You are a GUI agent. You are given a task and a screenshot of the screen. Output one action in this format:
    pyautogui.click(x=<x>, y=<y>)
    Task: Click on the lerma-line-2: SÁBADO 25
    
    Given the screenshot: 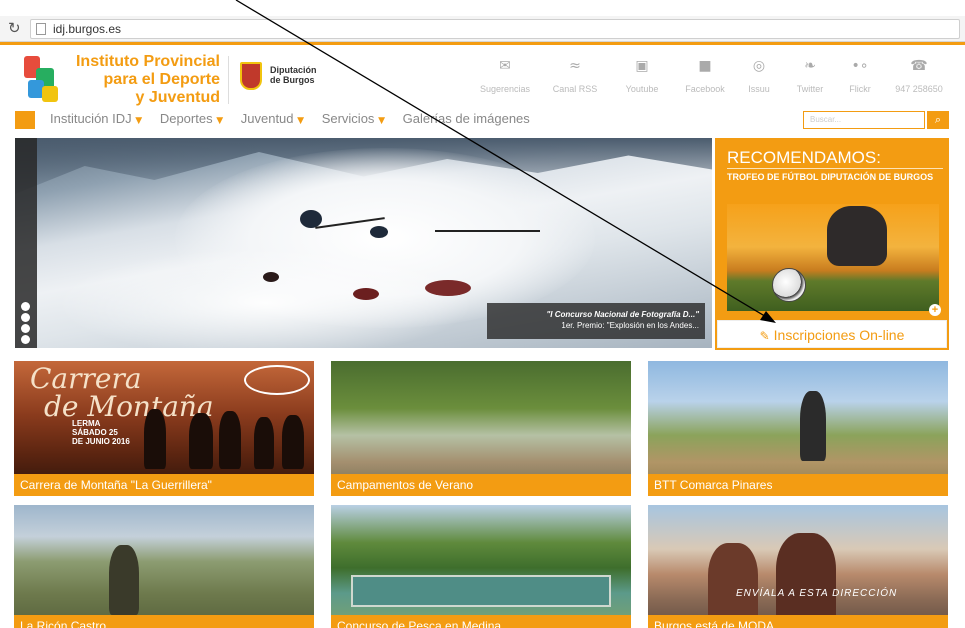 What is the action you would take?
    pyautogui.click(x=95, y=432)
    